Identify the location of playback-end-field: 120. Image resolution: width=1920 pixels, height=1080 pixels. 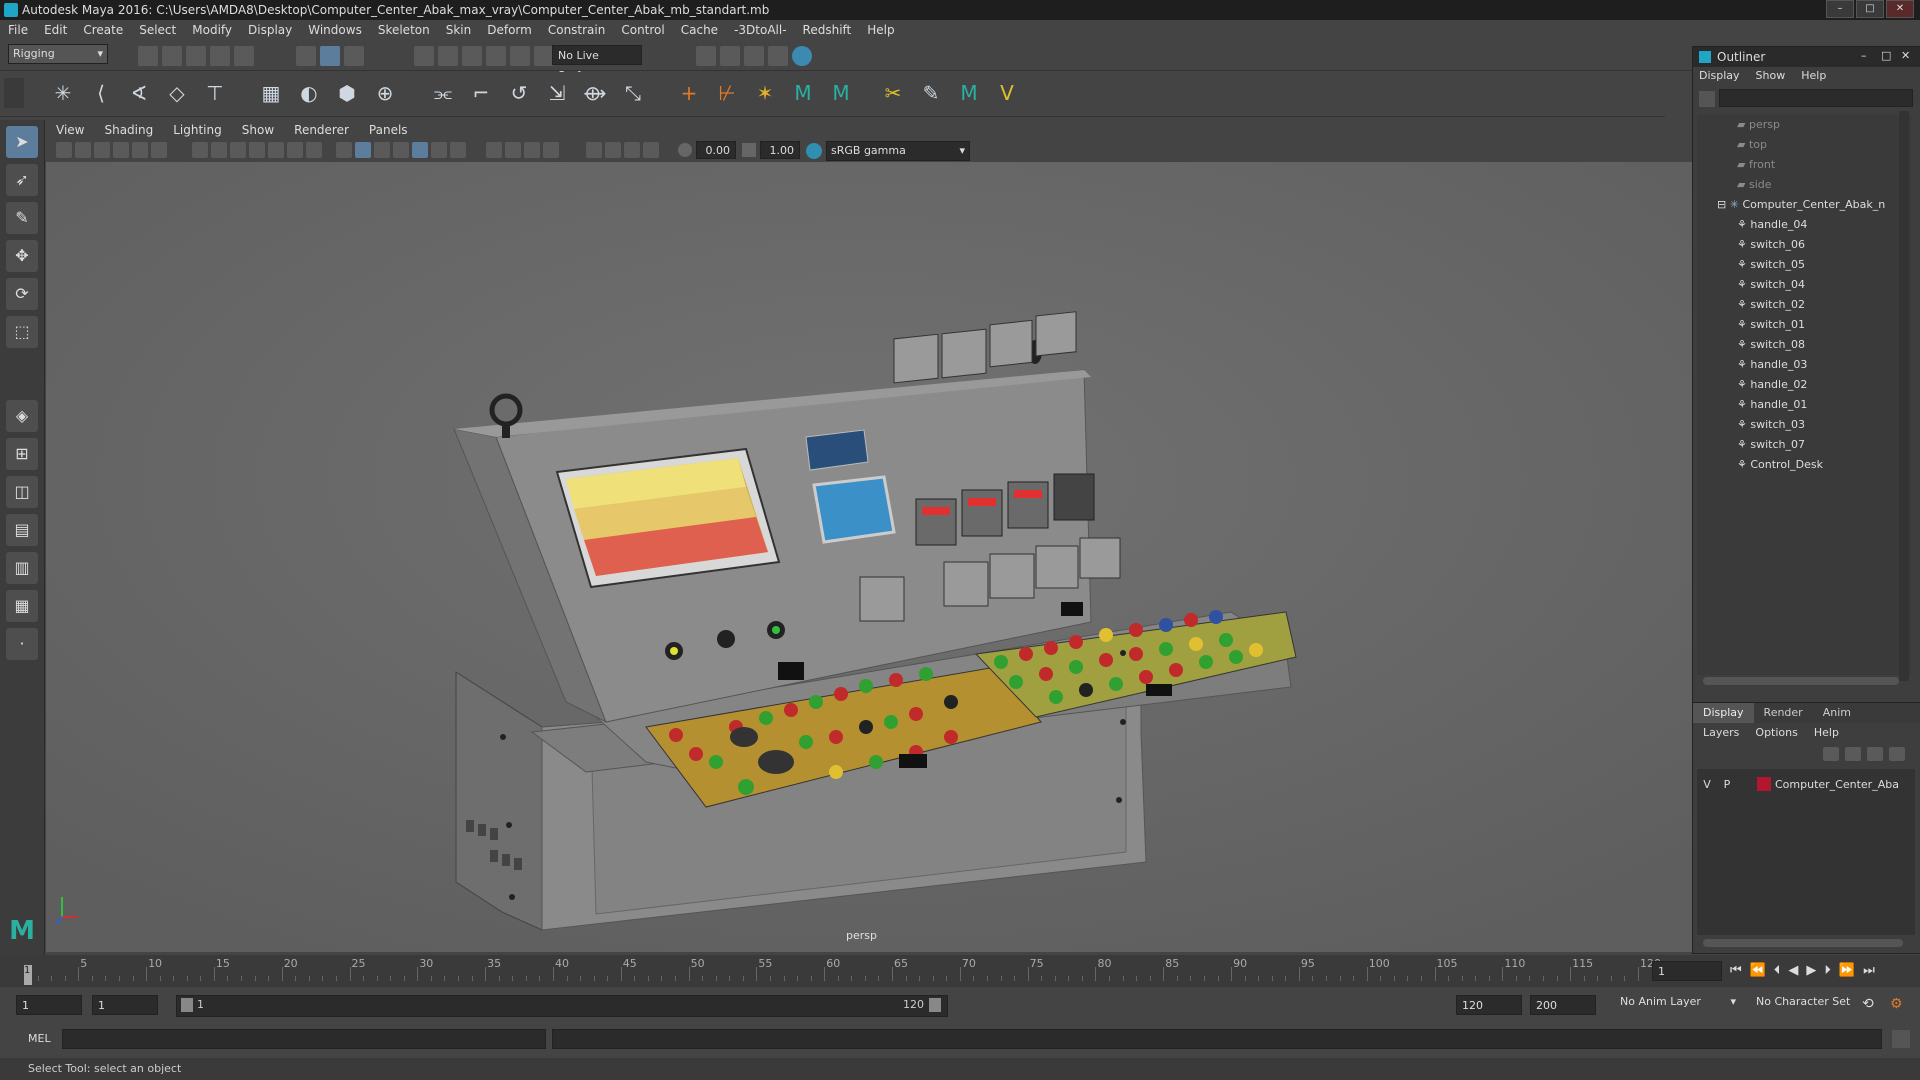
(1489, 1005).